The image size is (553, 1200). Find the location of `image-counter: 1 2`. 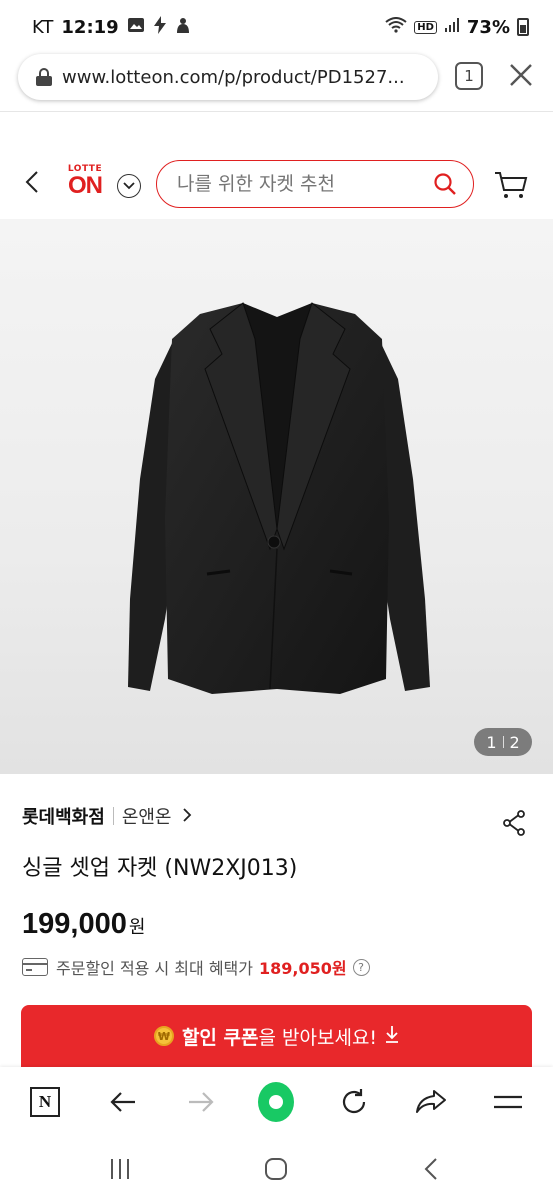

image-counter: 1 2 is located at coordinates (503, 742).